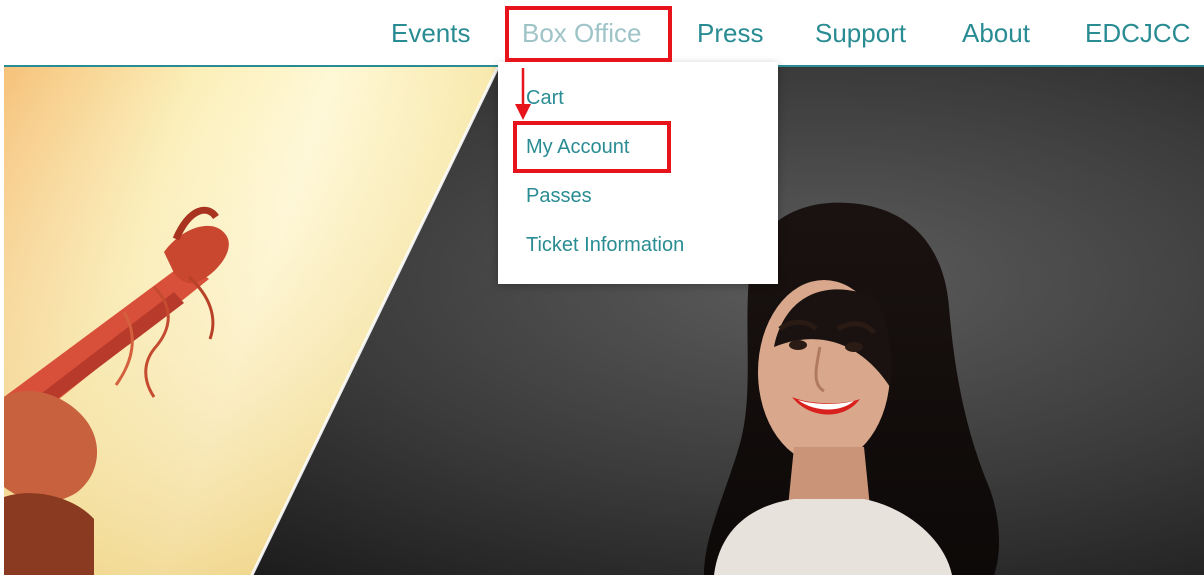  What do you see at coordinates (605, 245) in the screenshot?
I see `menu-item-ticket-information: Ticket Information` at bounding box center [605, 245].